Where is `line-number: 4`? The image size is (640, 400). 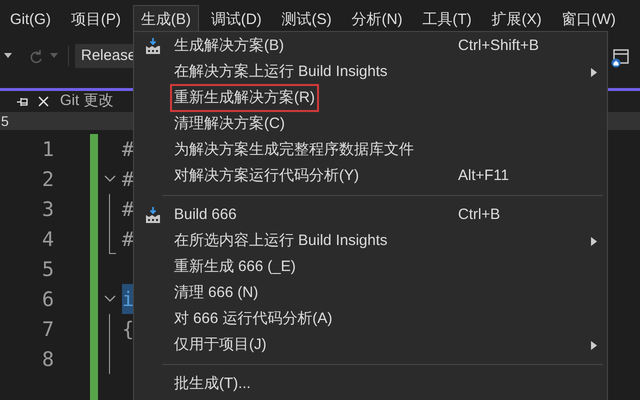
line-number: 4 is located at coordinates (48, 239).